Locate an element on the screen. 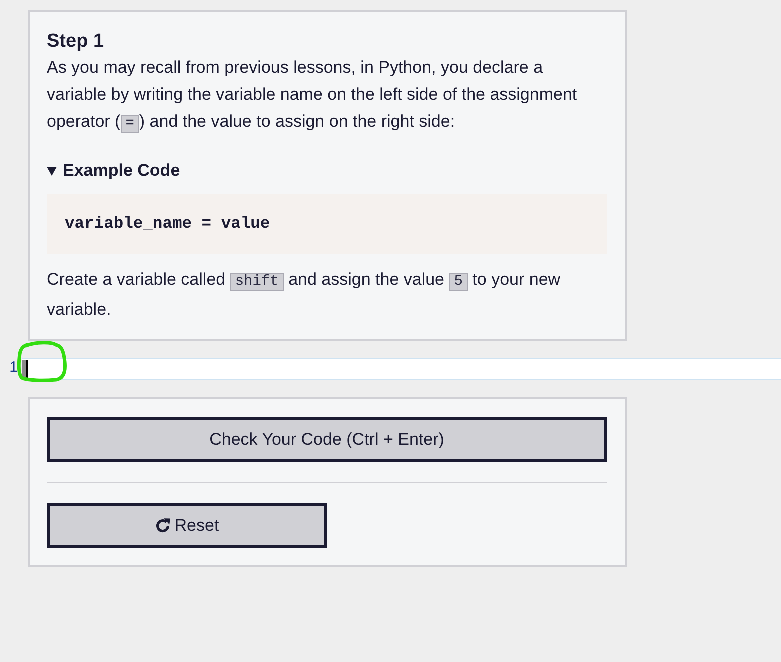 This screenshot has height=662, width=781. inline-code: = is located at coordinates (130, 124).